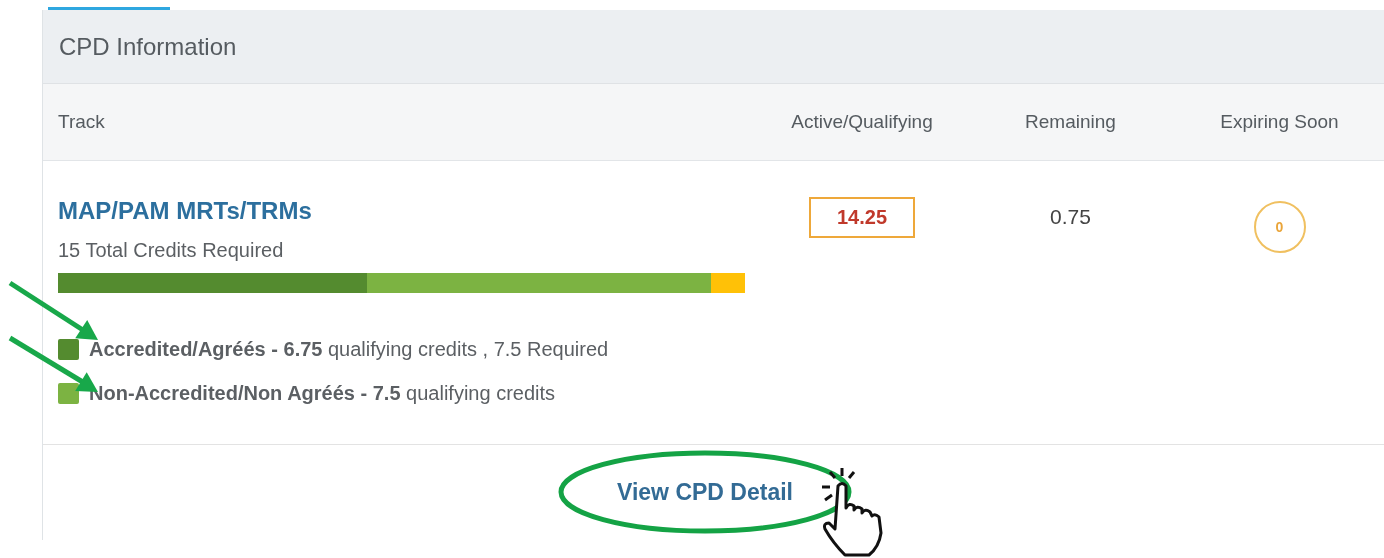 The width and height of the screenshot is (1384, 558). Describe the element at coordinates (349, 349) in the screenshot. I see `legend-text: Accredited/Agréés - 6.75 qualifying credits , 7.5 Required` at that location.